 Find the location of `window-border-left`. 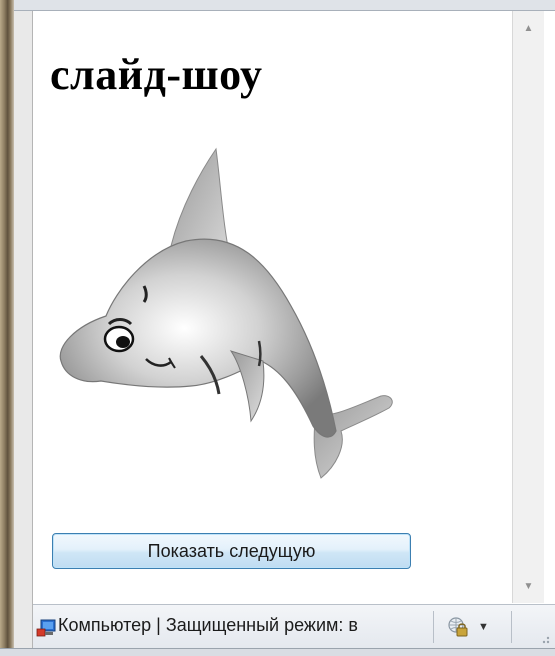

window-border-left is located at coordinates (23, 327).